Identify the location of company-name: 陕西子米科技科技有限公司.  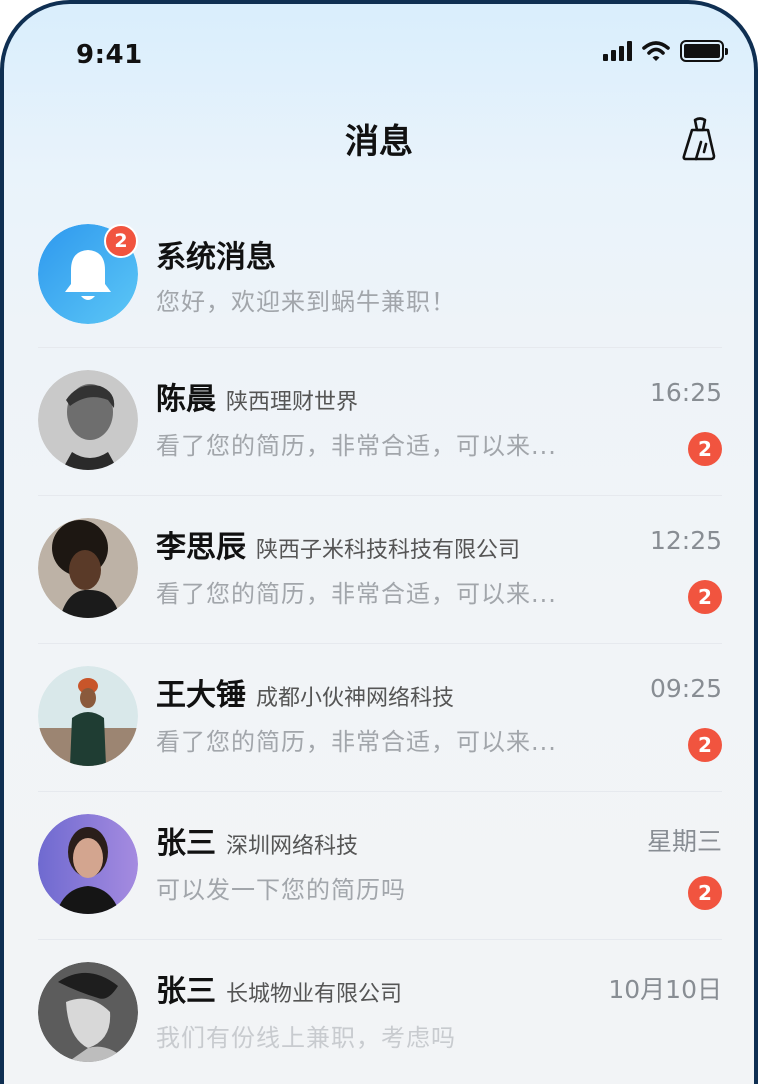
(388, 550).